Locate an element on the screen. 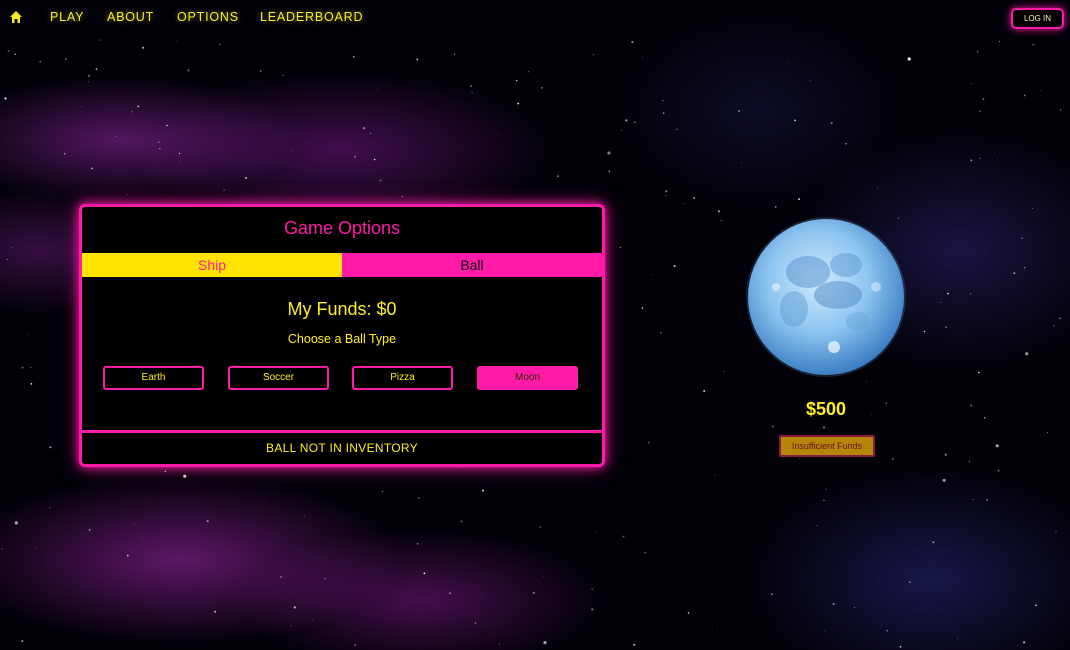 The image size is (1070, 650). ball-moon-button: Moon is located at coordinates (527, 378).